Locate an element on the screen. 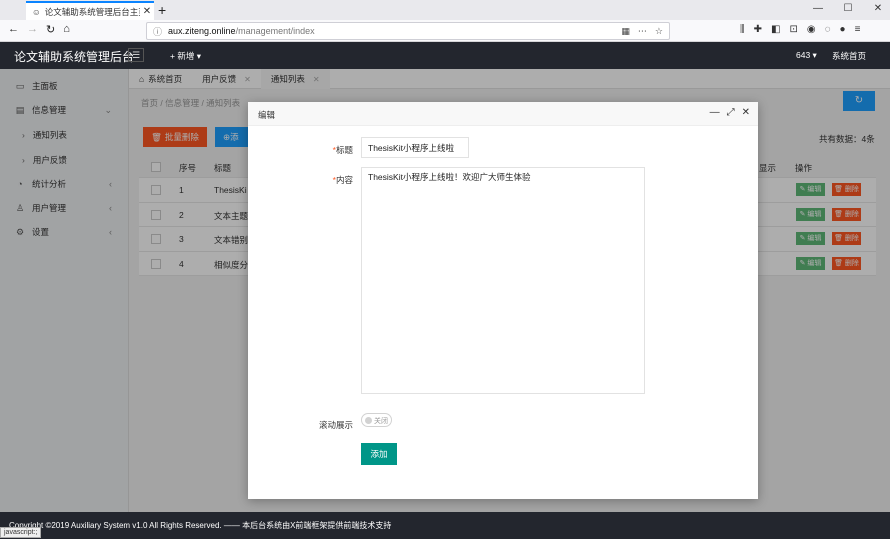  dialog-title: 编辑 is located at coordinates (267, 115).